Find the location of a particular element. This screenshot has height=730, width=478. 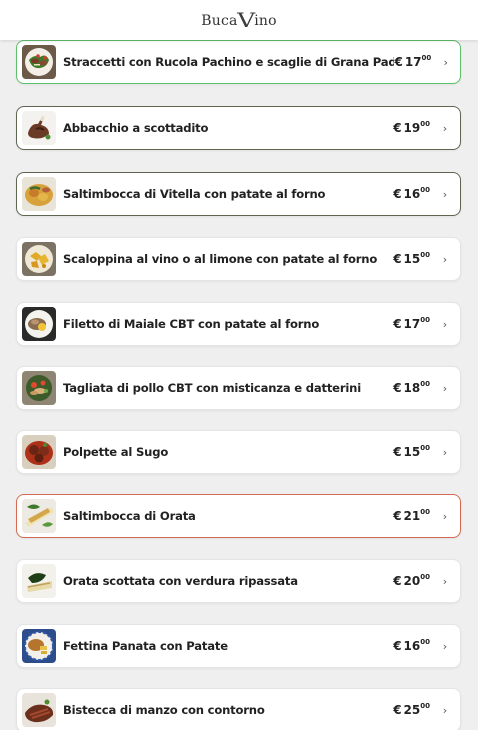

dish-price: €25 00 is located at coordinates (411, 709).